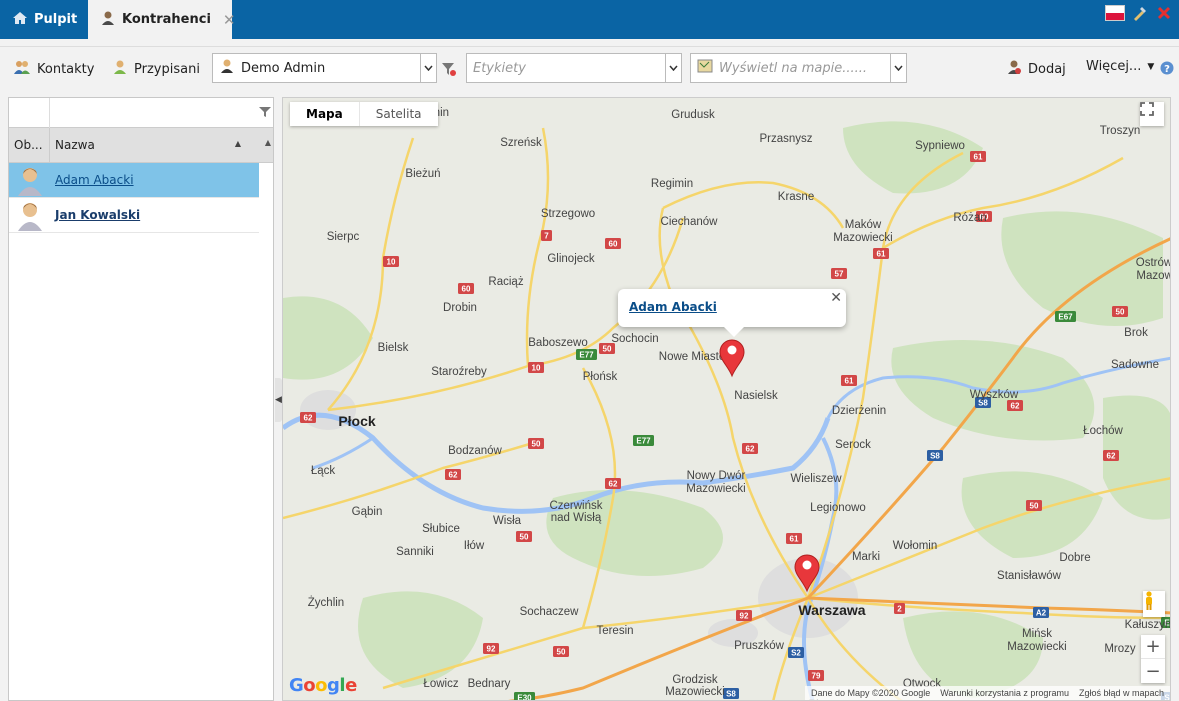 The width and height of the screenshot is (1179, 701). I want to click on road-sign: E67, so click(1065, 316).